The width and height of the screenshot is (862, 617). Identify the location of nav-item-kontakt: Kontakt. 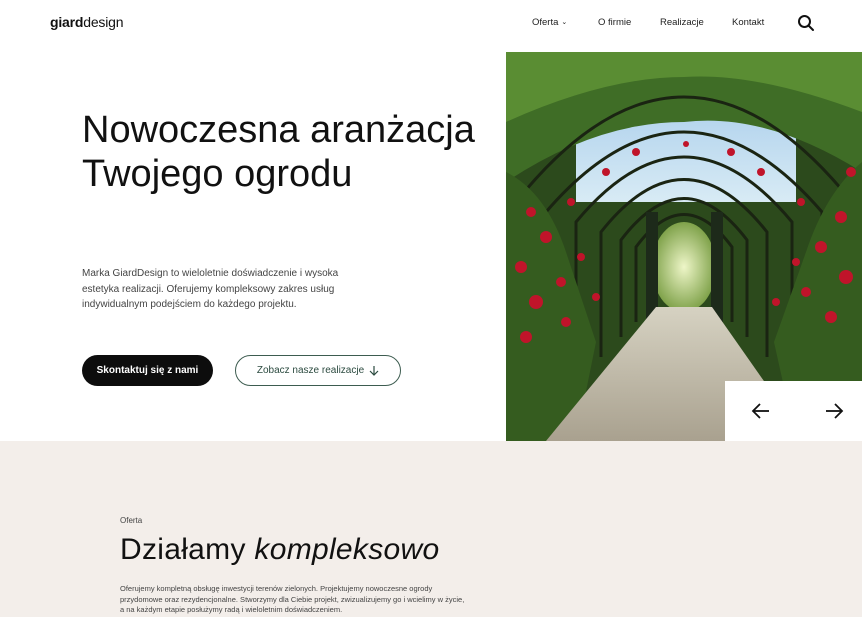
(748, 22).